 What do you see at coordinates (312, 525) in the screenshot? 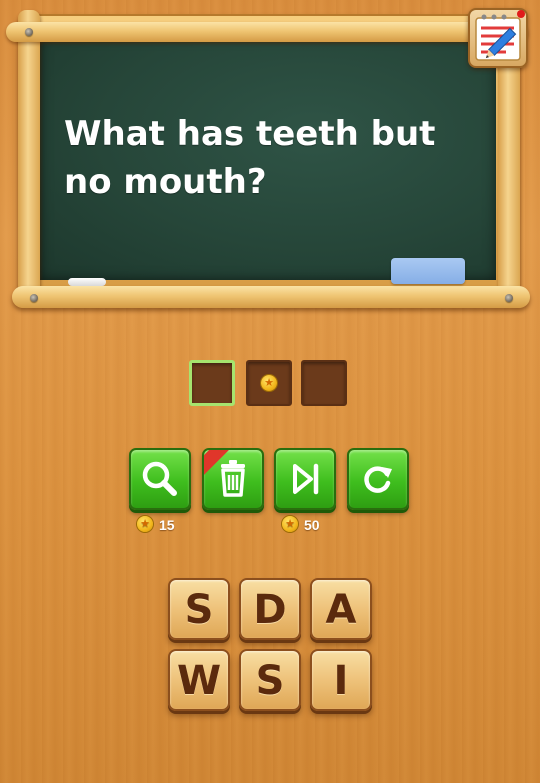
I see `skip-cost-value: 50` at bounding box center [312, 525].